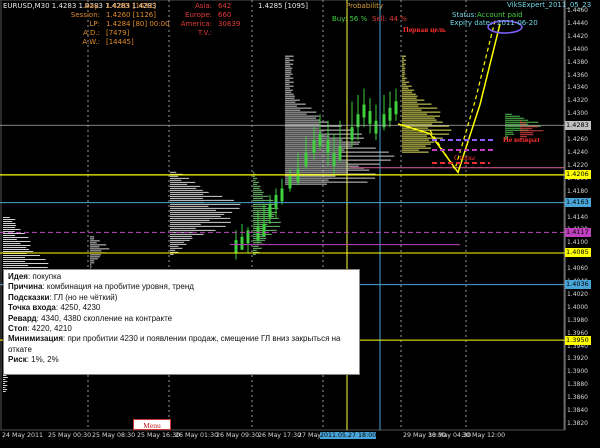 This screenshot has height=448, width=600. What do you see at coordinates (350, 19) in the screenshot?
I see `probability-buy: Buy: 56 %` at bounding box center [350, 19].